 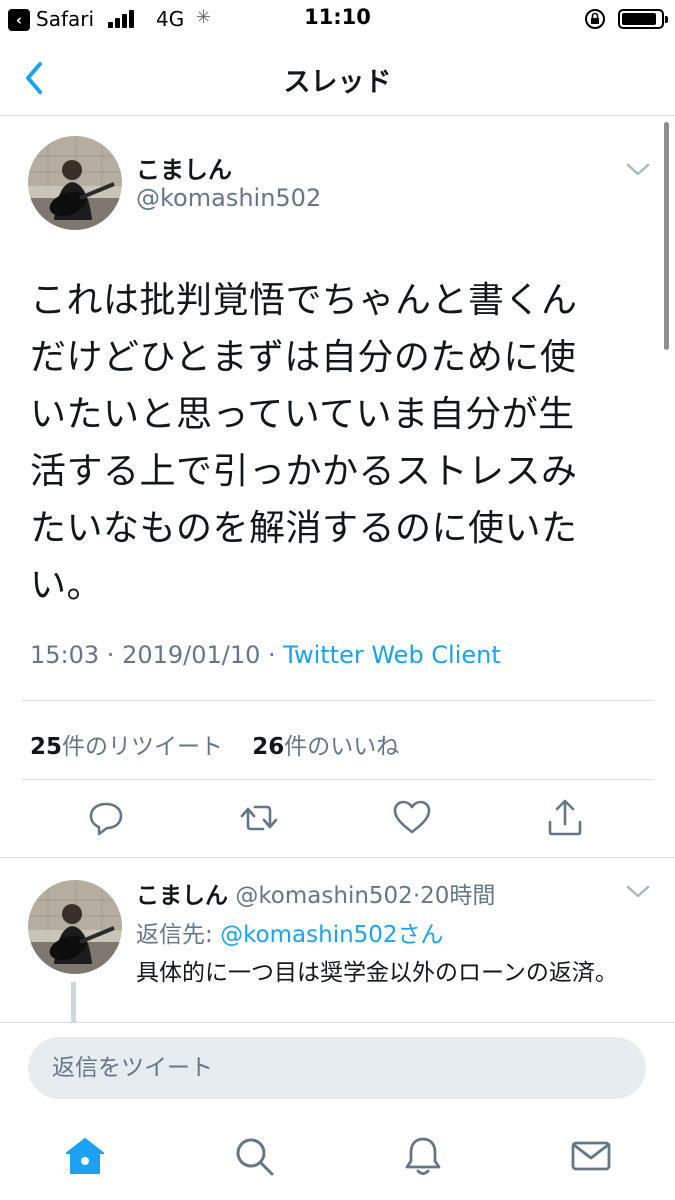 I want to click on section-divider, so click(x=337, y=857).